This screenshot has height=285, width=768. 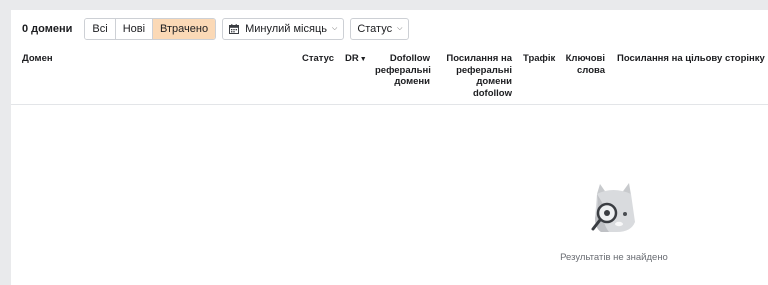 What do you see at coordinates (352, 58) in the screenshot?
I see `column-header-dr-label: DR` at bounding box center [352, 58].